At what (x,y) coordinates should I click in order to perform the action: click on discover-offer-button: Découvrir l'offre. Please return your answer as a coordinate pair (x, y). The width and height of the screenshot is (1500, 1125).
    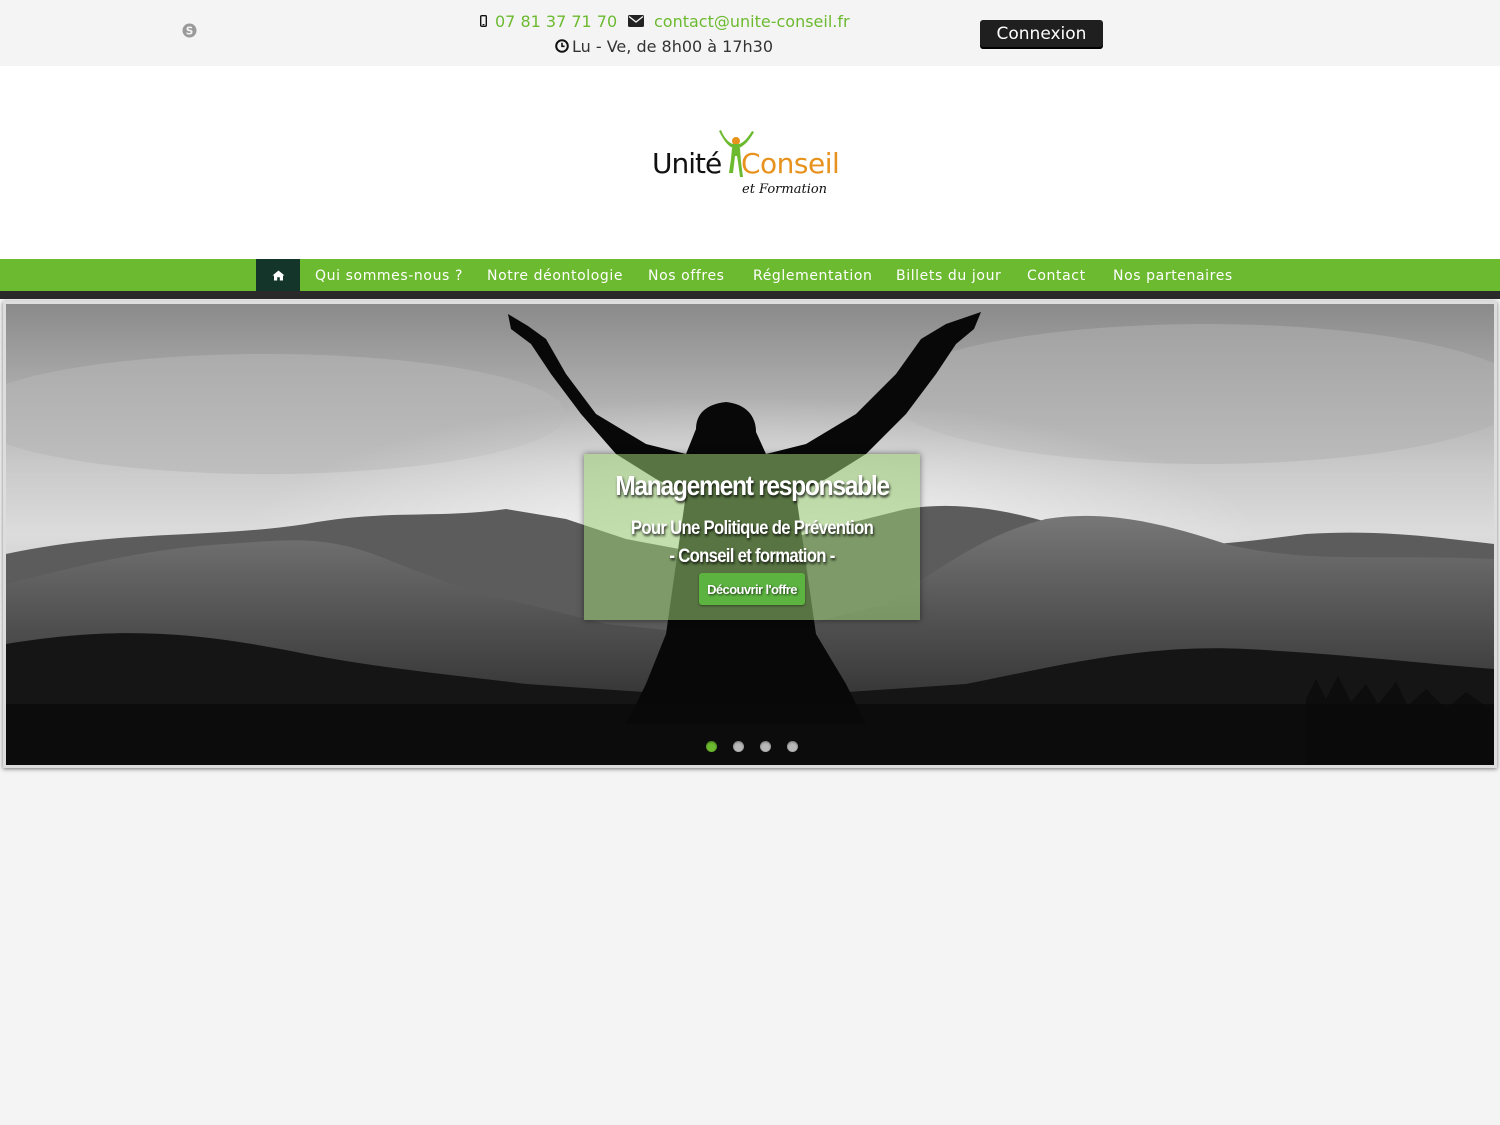
    Looking at the image, I should click on (752, 589).